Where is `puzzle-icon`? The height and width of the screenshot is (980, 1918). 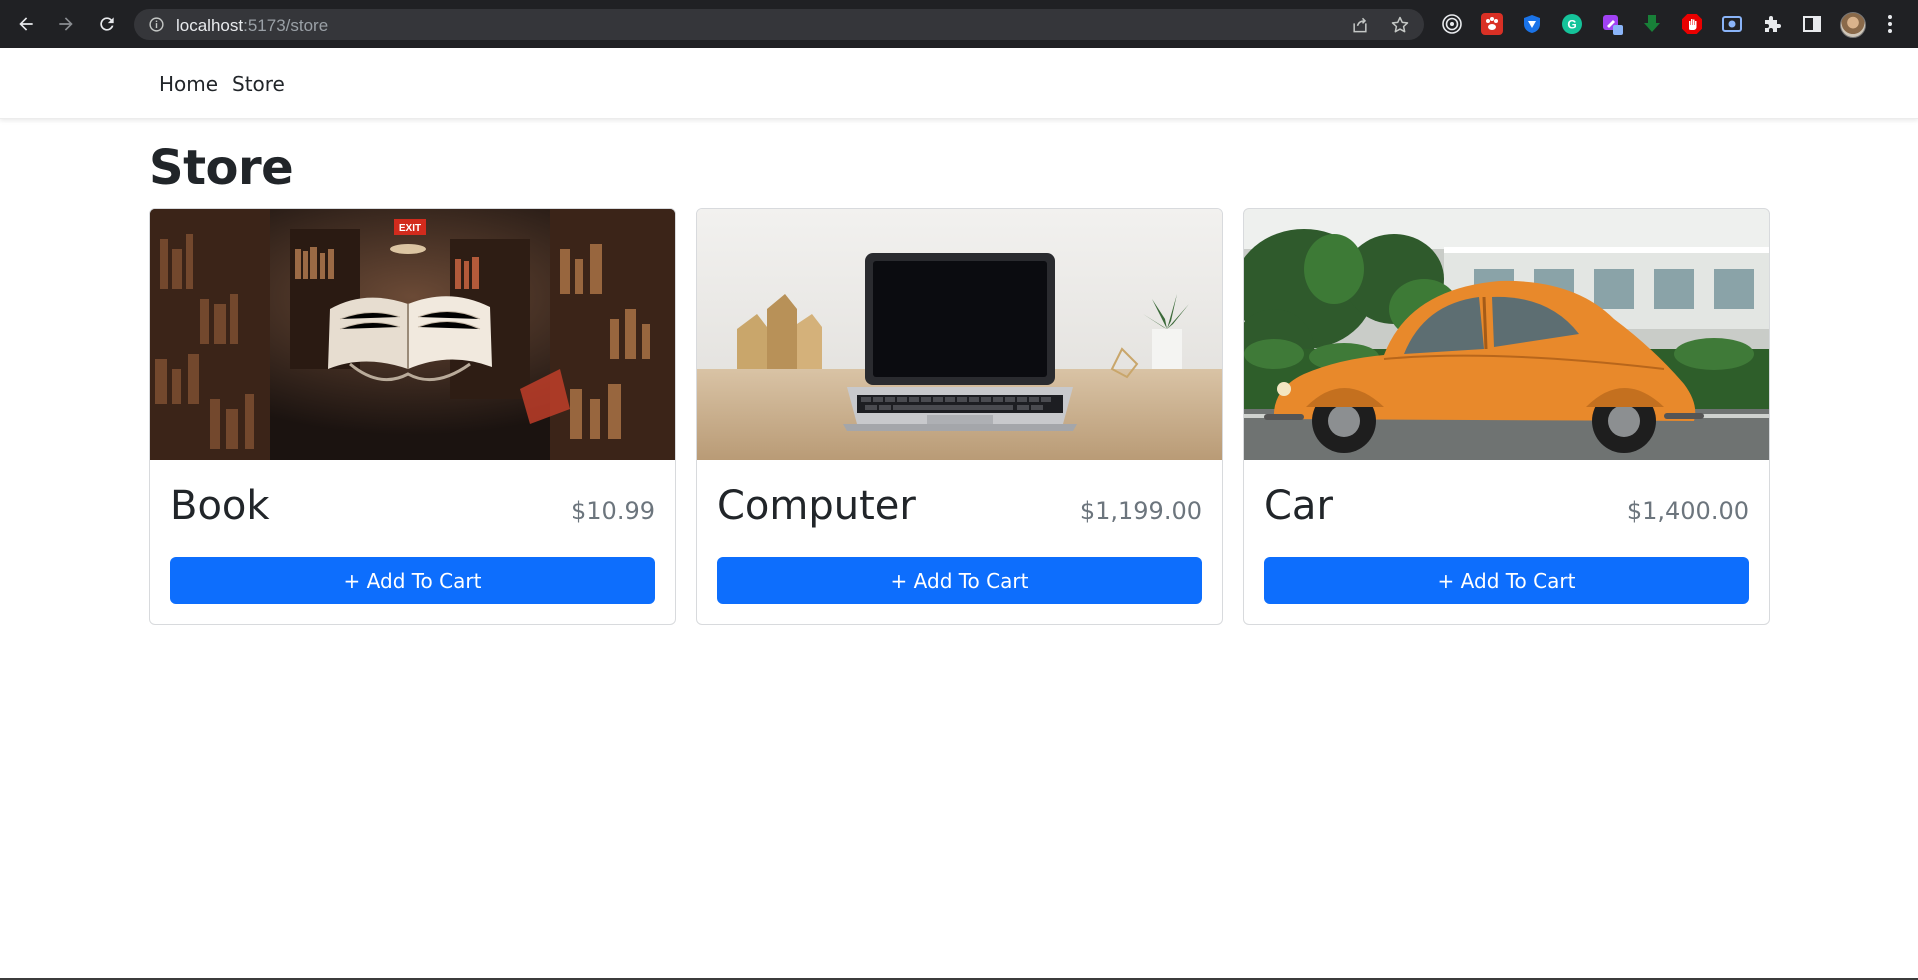 puzzle-icon is located at coordinates (1772, 24).